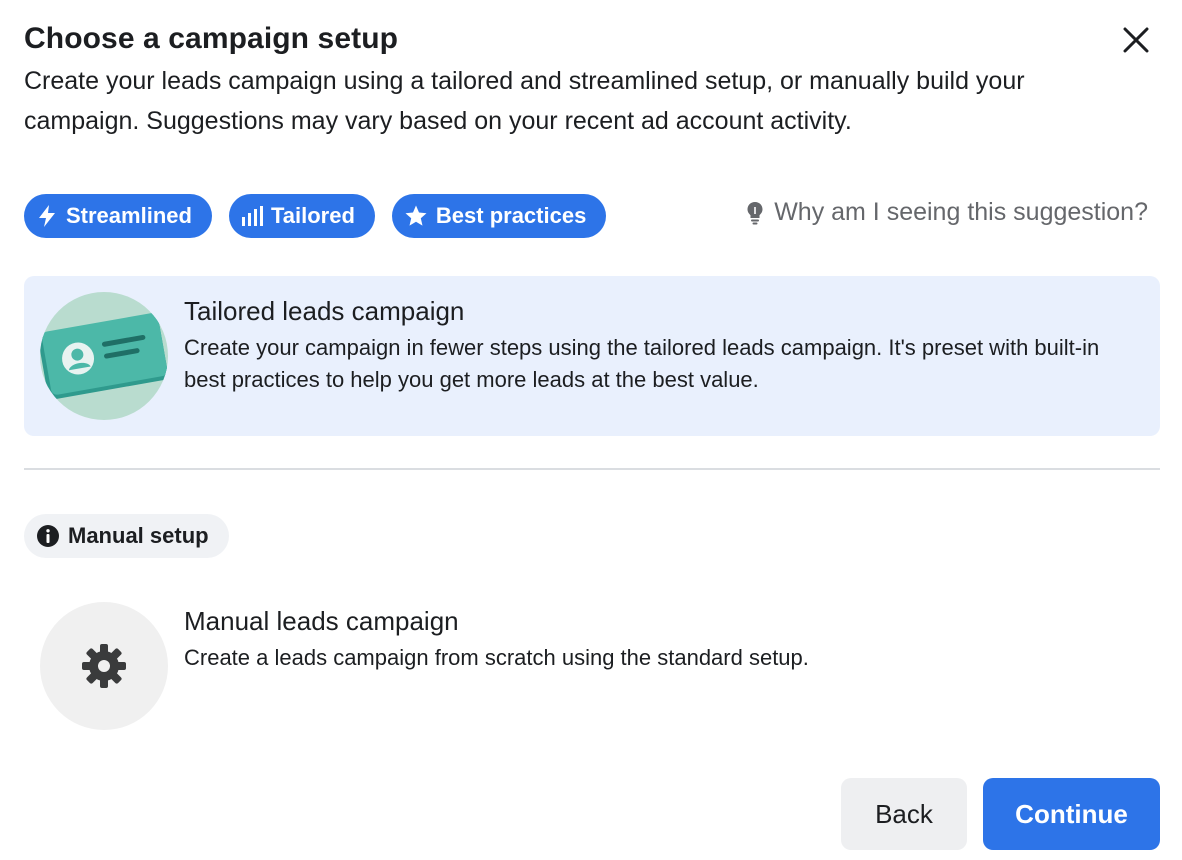 The width and height of the screenshot is (1182, 860). Describe the element at coordinates (1071, 814) in the screenshot. I see `continue-button: Continue` at that location.